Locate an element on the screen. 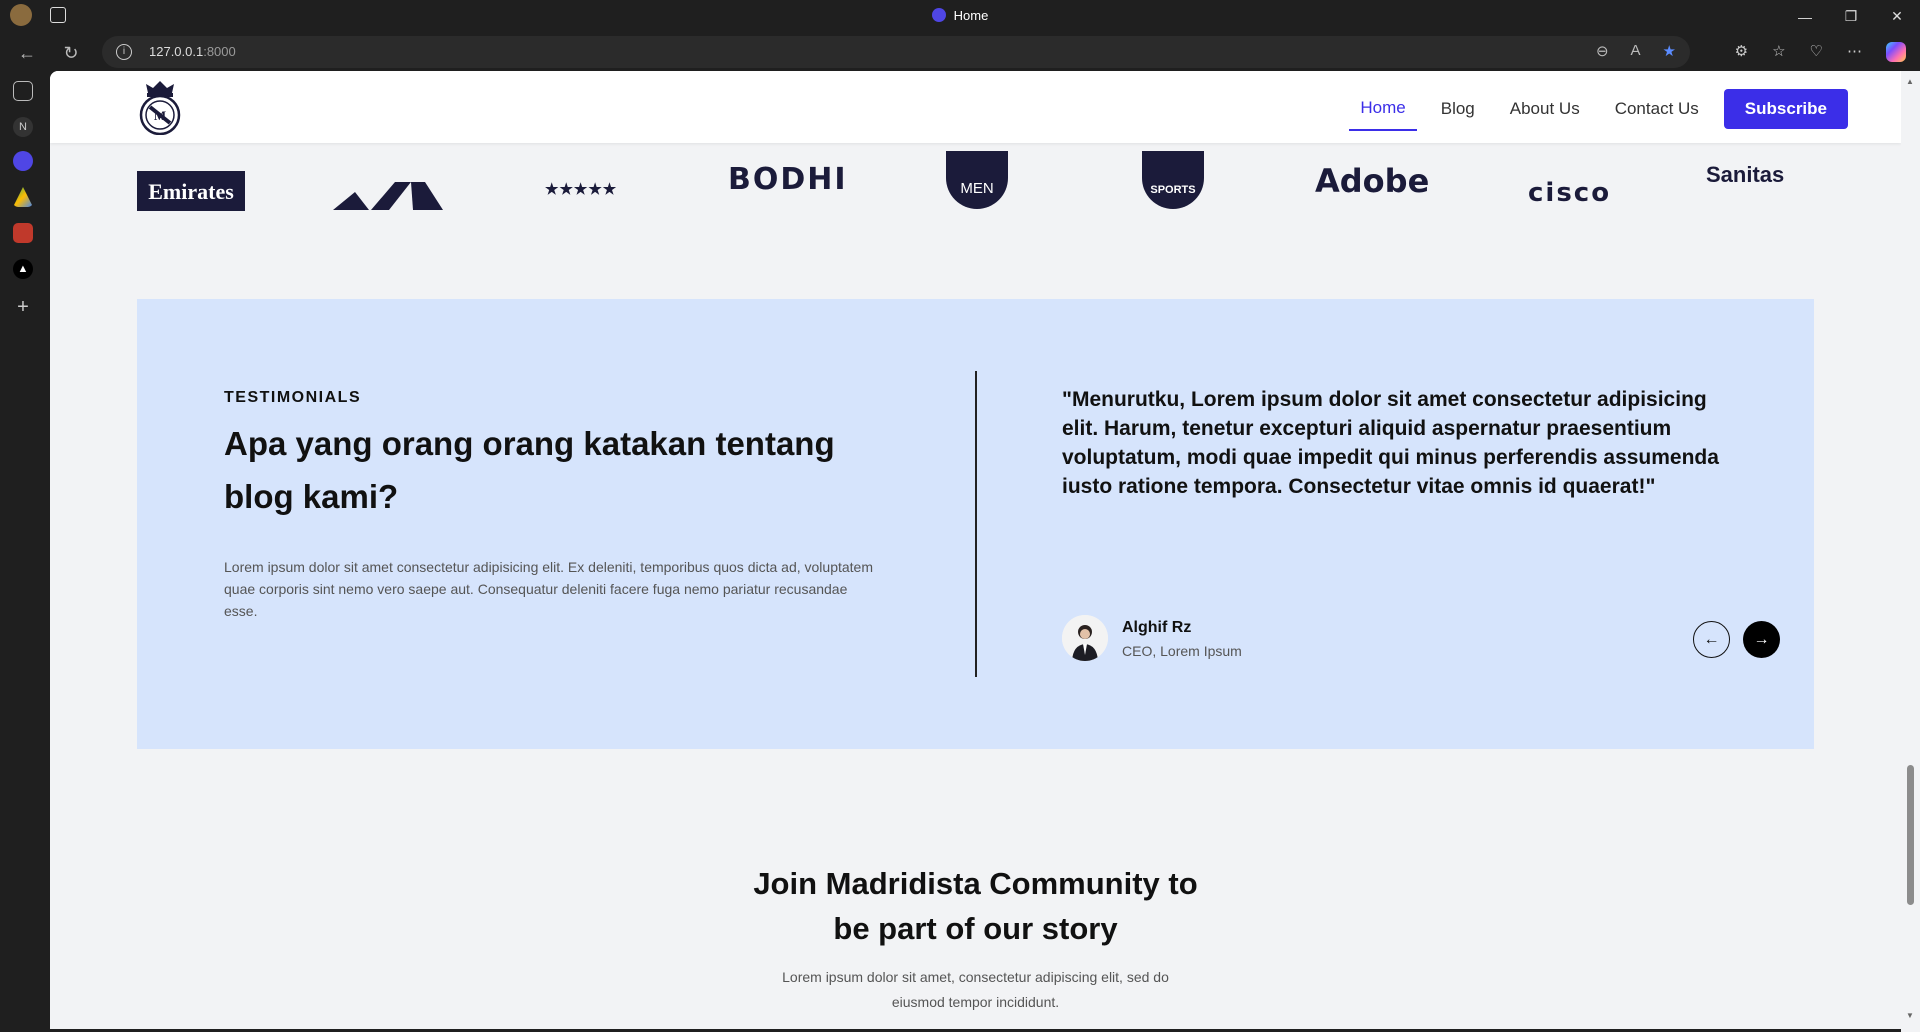 The height and width of the screenshot is (1032, 1920). address-row: ← ↻ i 127.0.0.1:8000 ⊖ A ★ ⚙ ☆ ♡ ⋯ is located at coordinates (960, 52).